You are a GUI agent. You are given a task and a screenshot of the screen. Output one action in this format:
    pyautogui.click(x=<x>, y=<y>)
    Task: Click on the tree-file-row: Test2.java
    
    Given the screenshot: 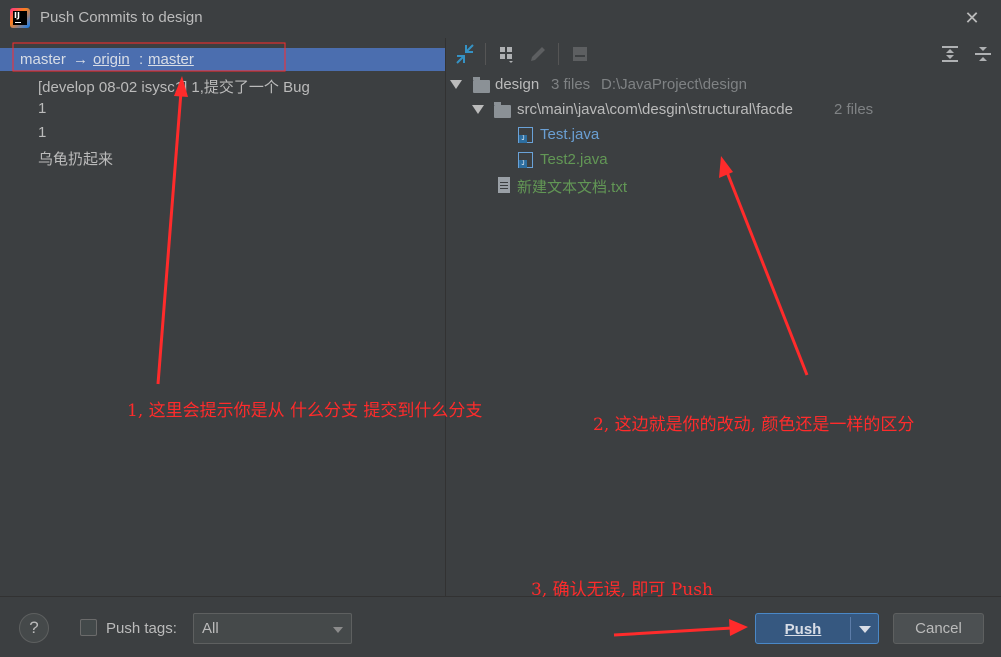 What is the action you would take?
    pyautogui.click(x=723, y=160)
    